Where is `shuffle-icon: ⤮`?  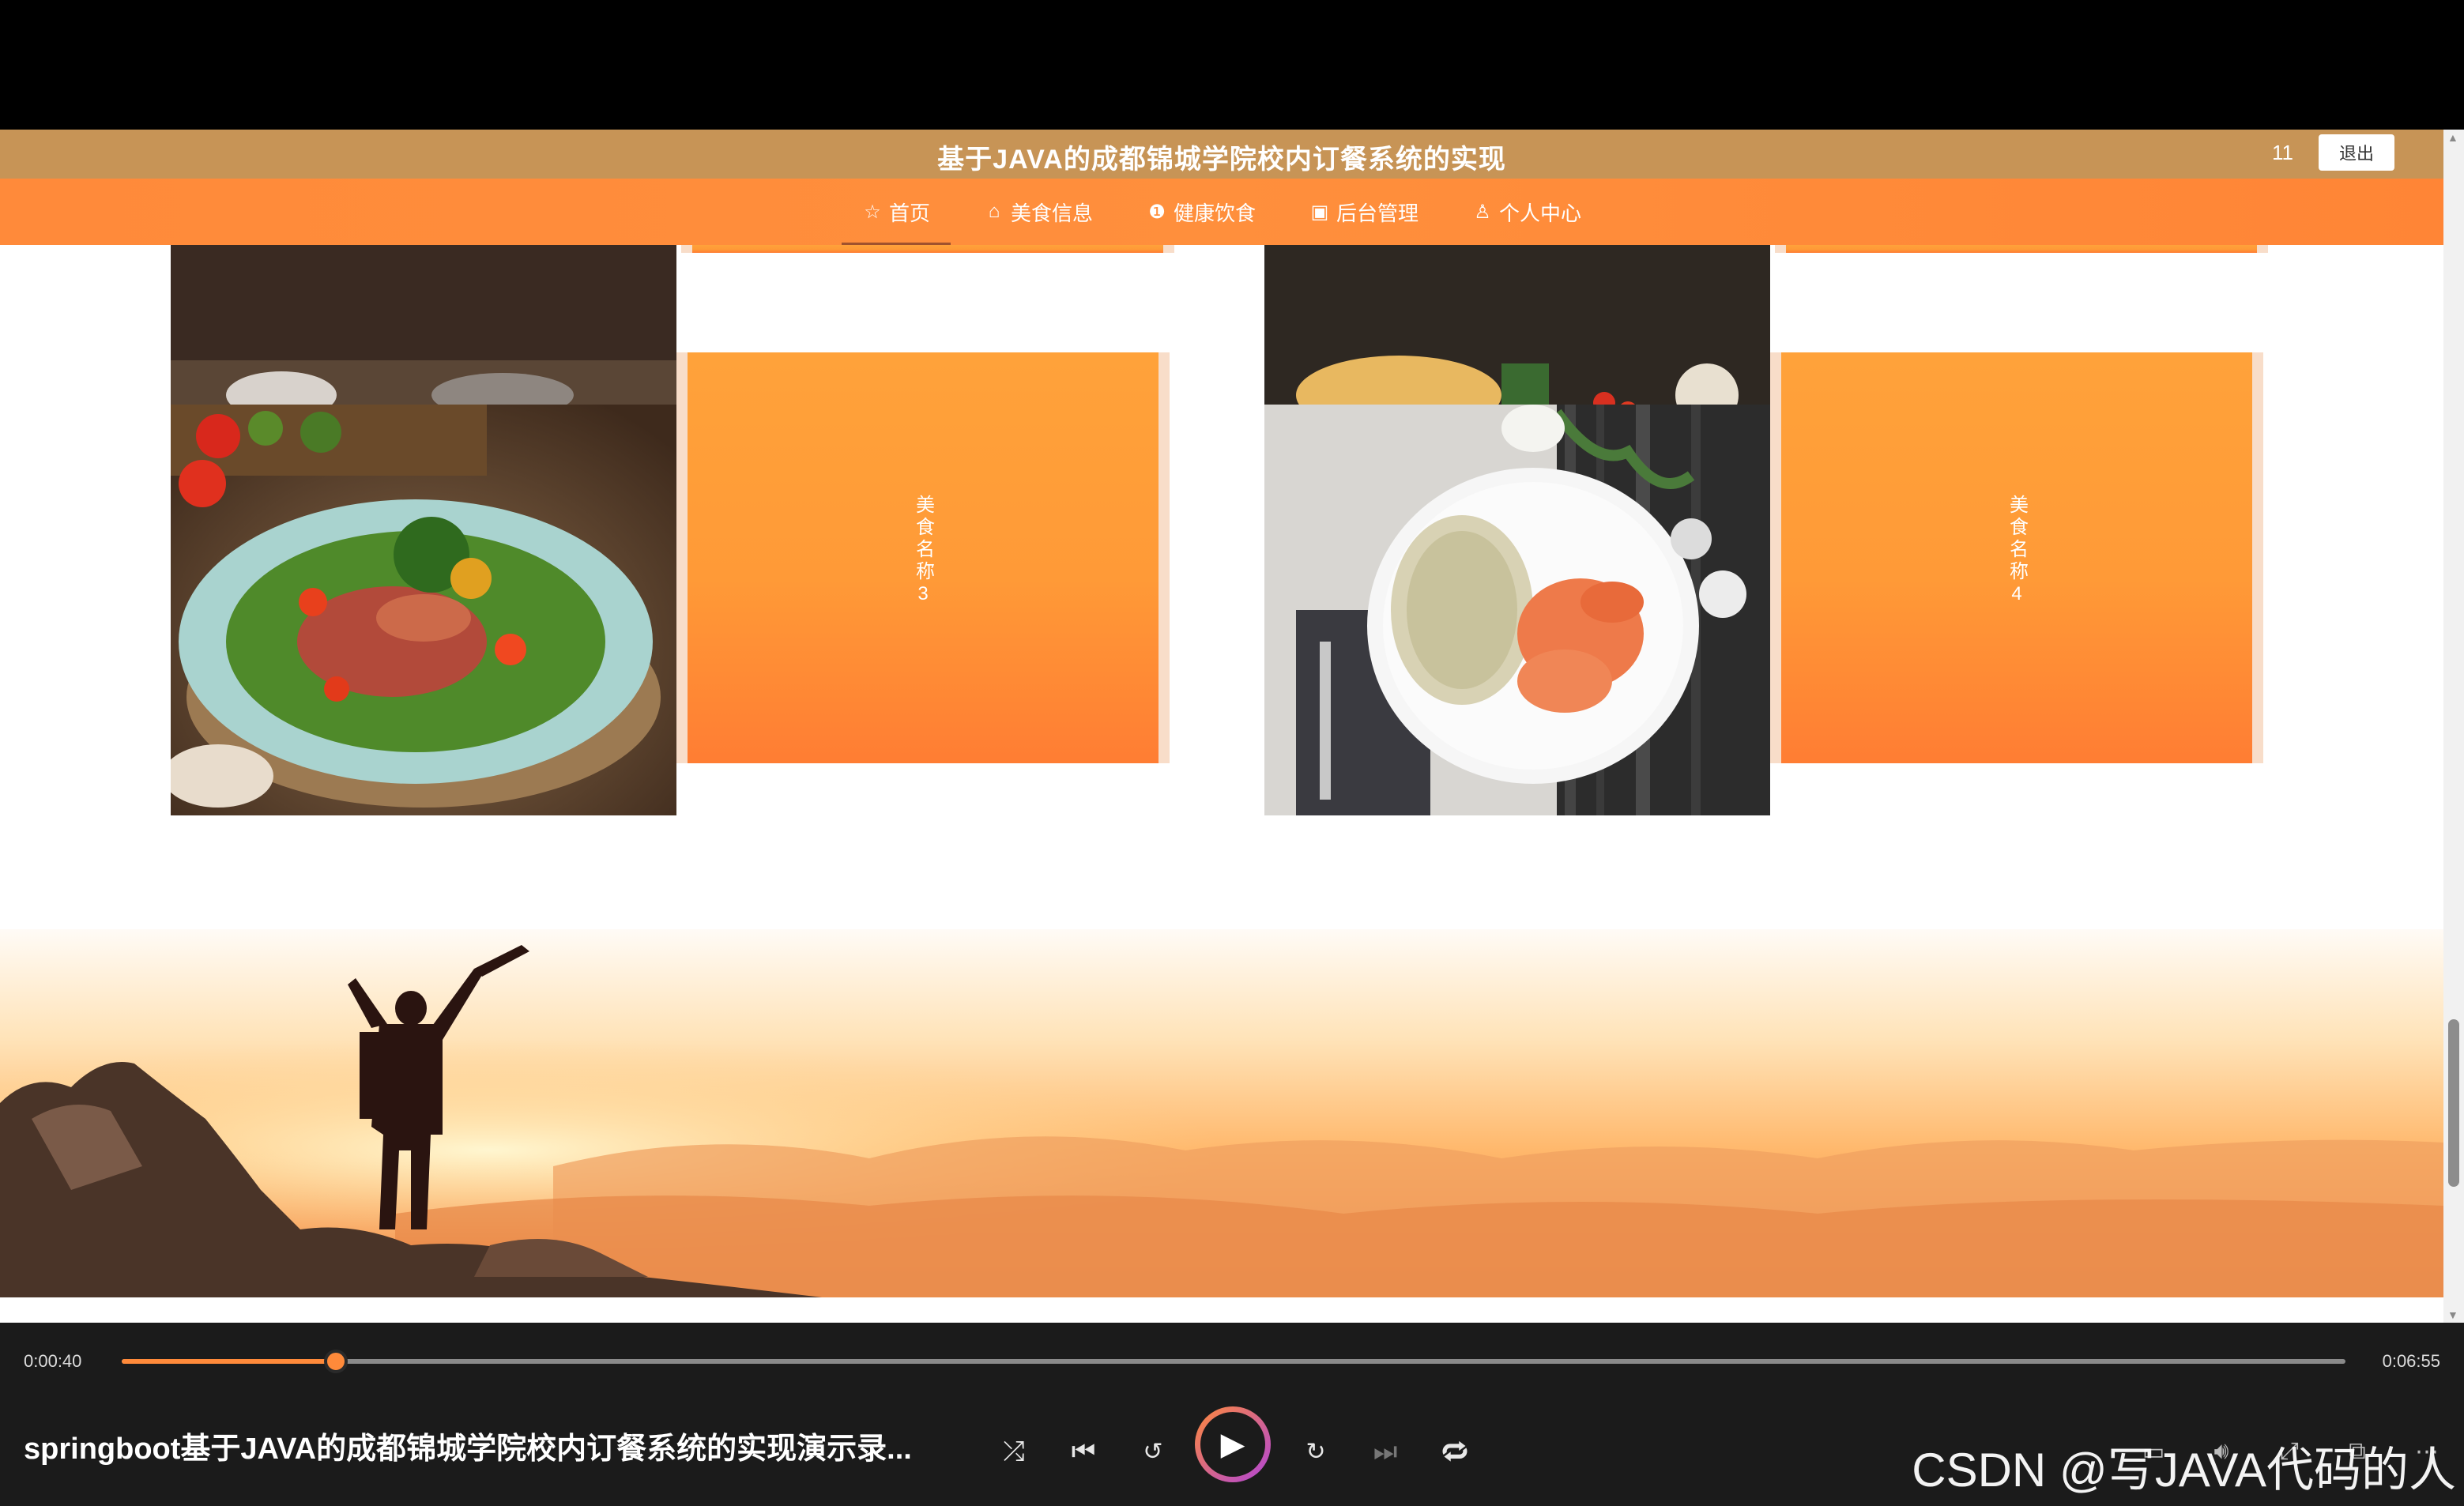 shuffle-icon: ⤮ is located at coordinates (1014, 1451).